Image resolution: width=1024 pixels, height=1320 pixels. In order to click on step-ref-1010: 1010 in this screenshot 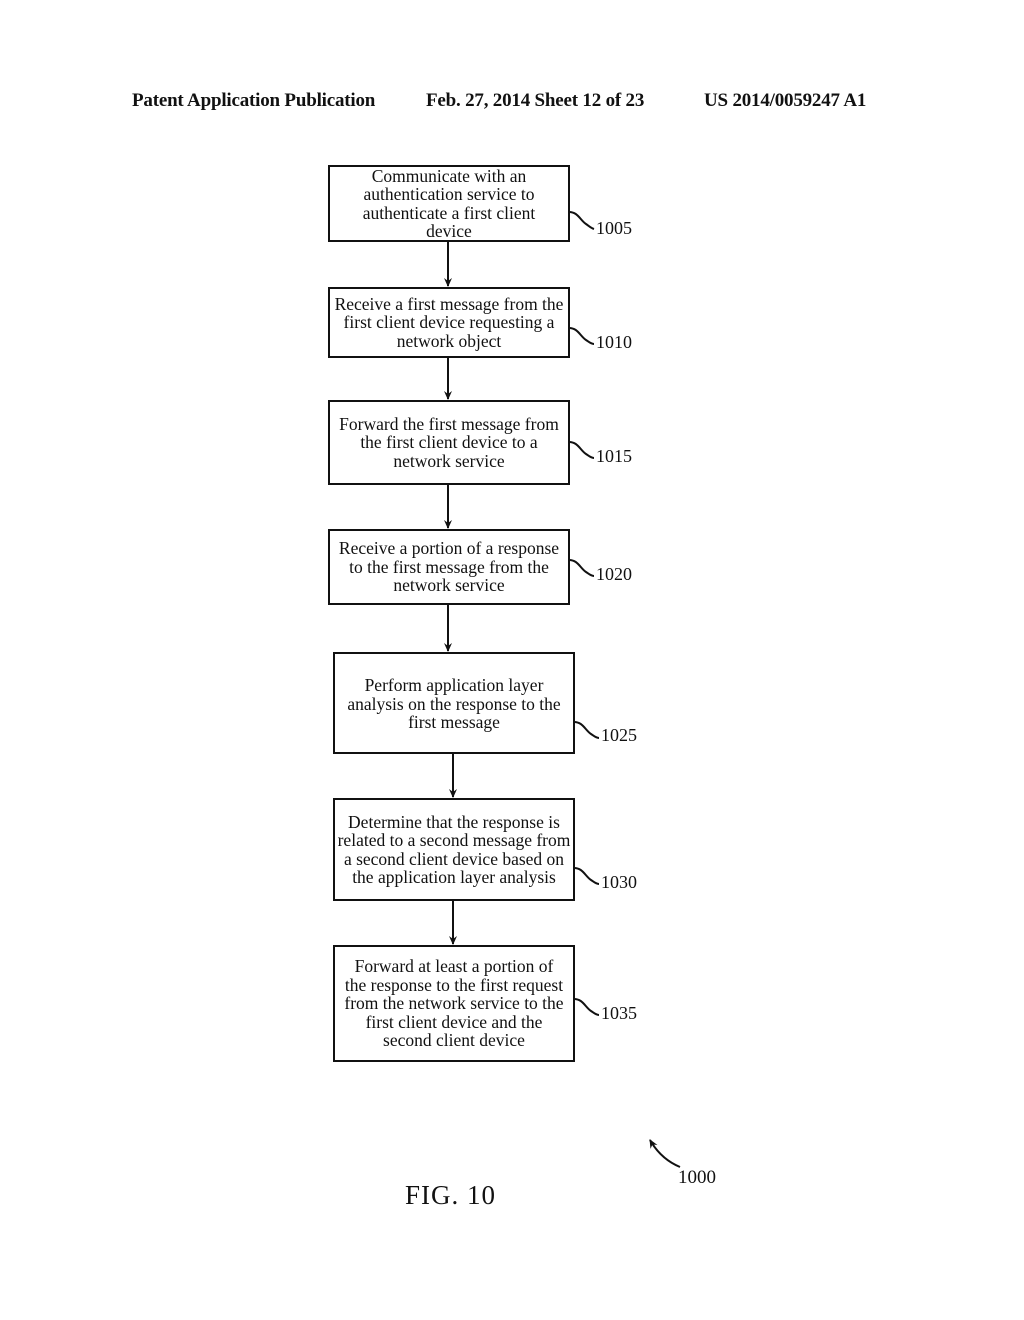, I will do `click(614, 342)`.